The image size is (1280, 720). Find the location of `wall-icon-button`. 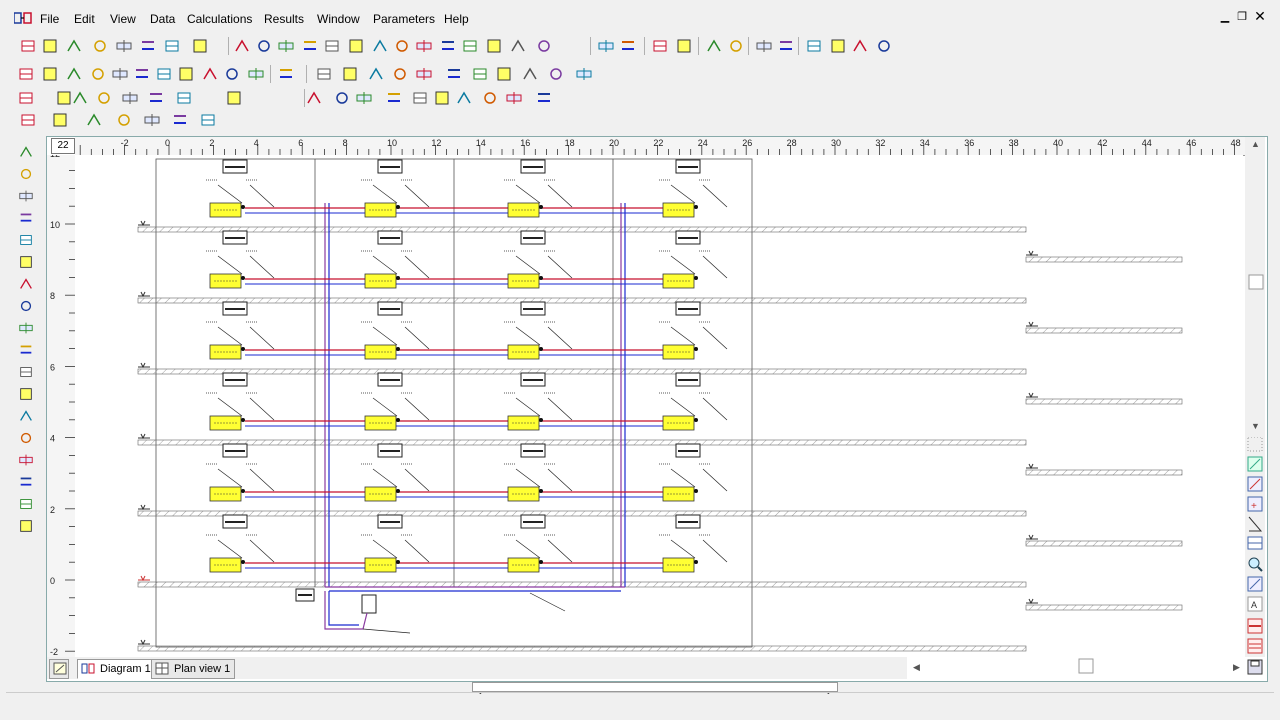

wall-icon-button is located at coordinates (324, 74).